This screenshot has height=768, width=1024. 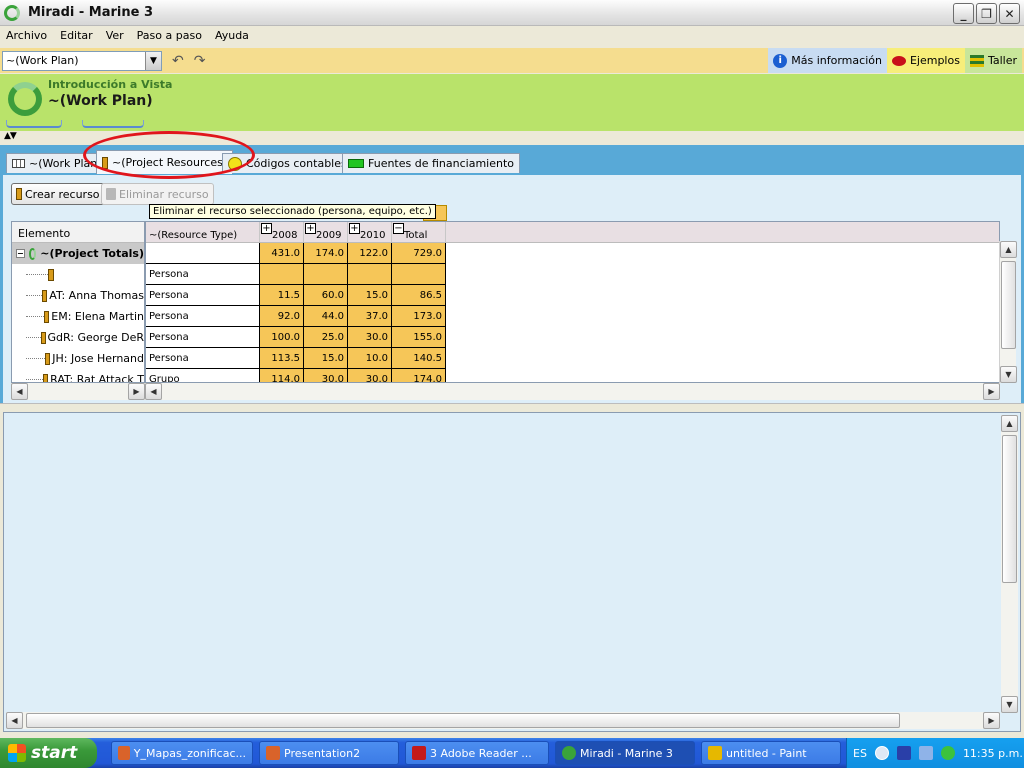 What do you see at coordinates (572, 391) in the screenshot?
I see `grid-horizontal-scrollbar: ◀ ▶` at bounding box center [572, 391].